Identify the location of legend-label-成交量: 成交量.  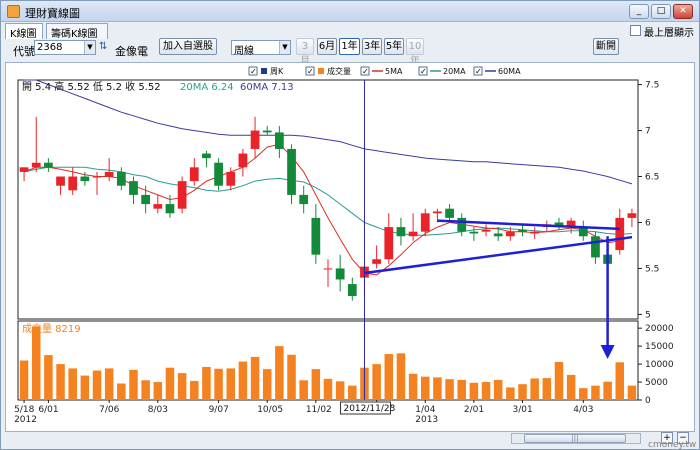
(339, 71).